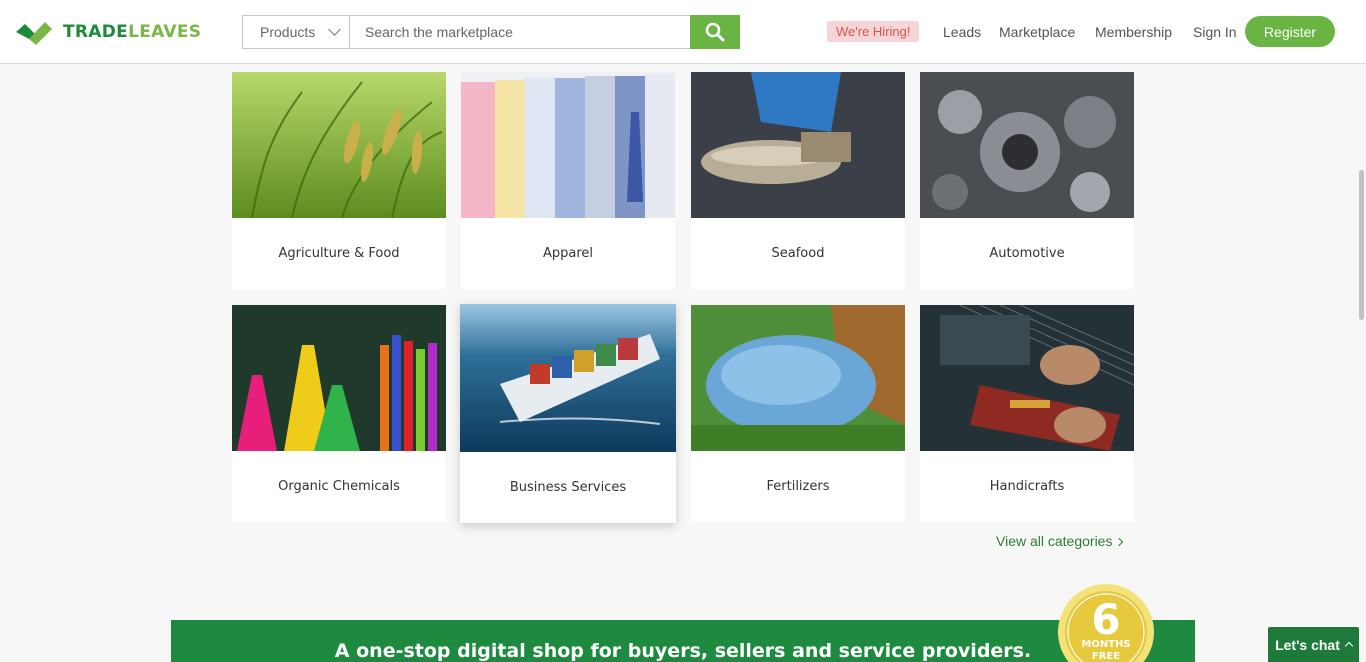 Image resolution: width=1366 pixels, height=662 pixels. I want to click on chevron-up-icon, so click(1349, 646).